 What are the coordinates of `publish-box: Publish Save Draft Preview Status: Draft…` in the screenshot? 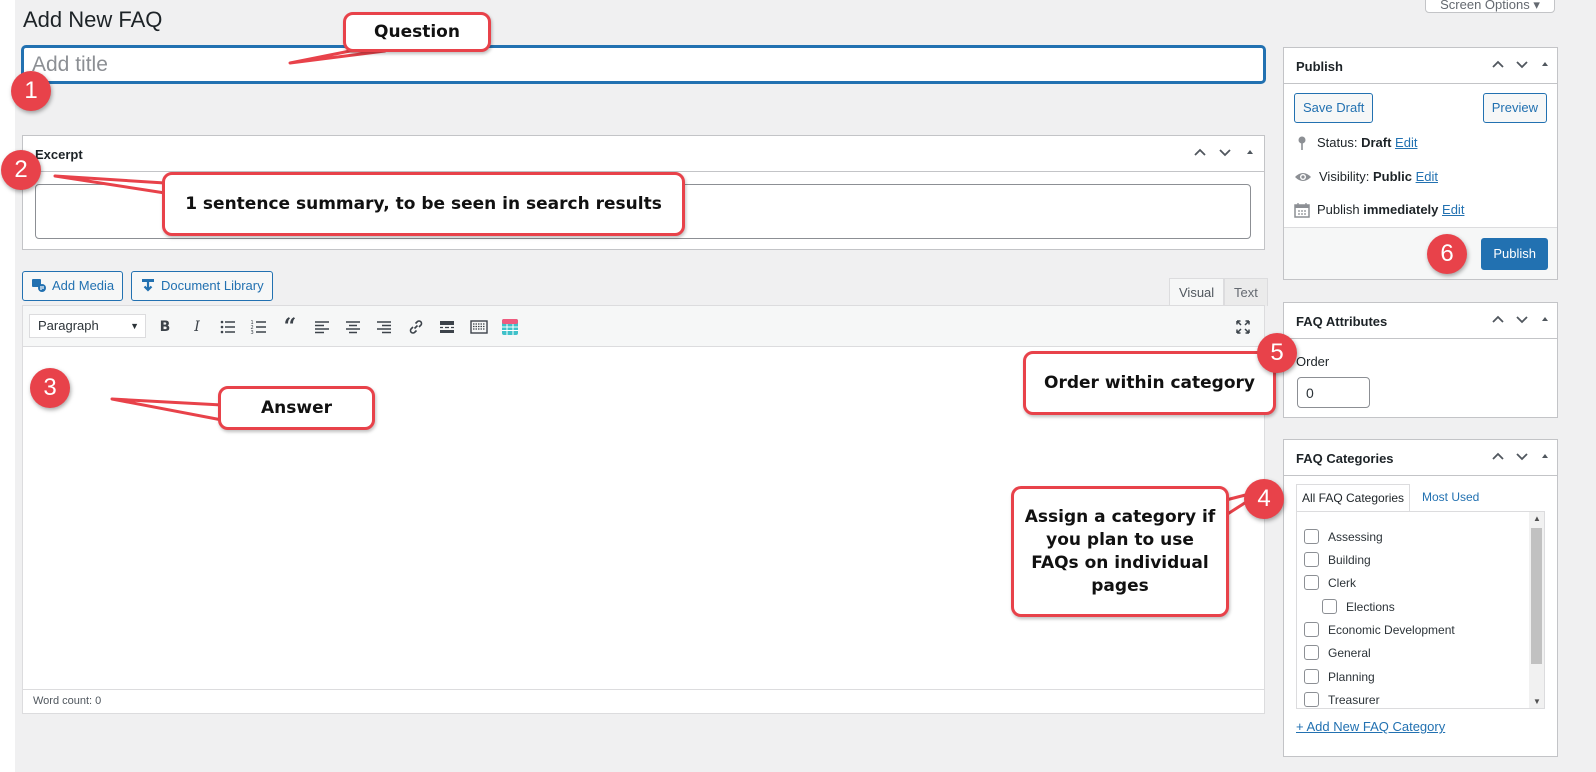 It's located at (1420, 163).